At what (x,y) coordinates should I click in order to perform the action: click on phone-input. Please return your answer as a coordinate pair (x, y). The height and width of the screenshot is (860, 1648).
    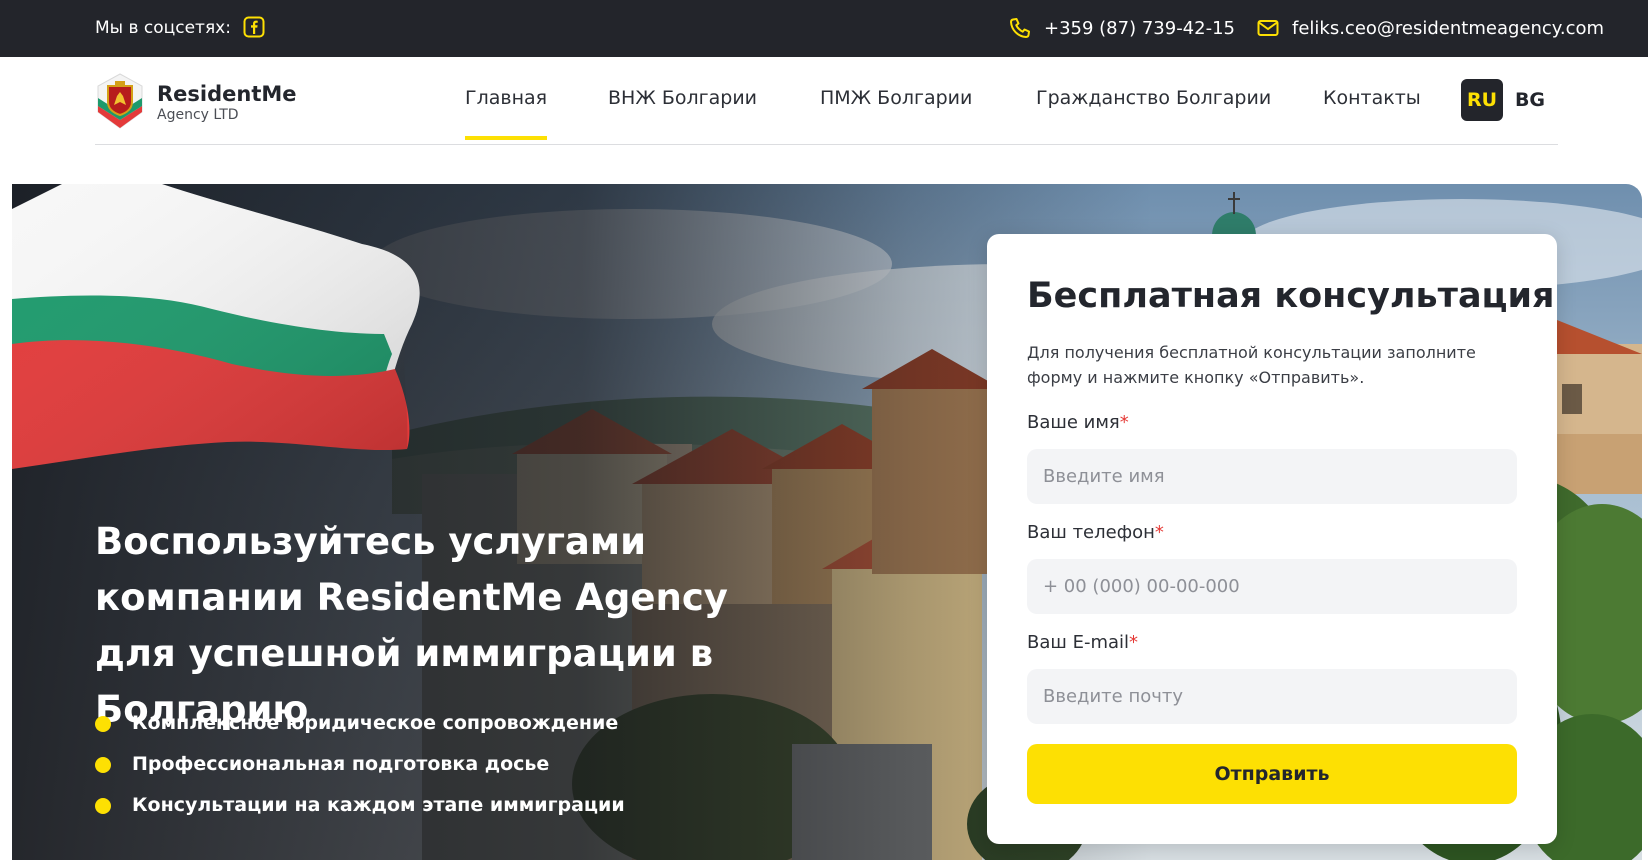
    Looking at the image, I should click on (1272, 586).